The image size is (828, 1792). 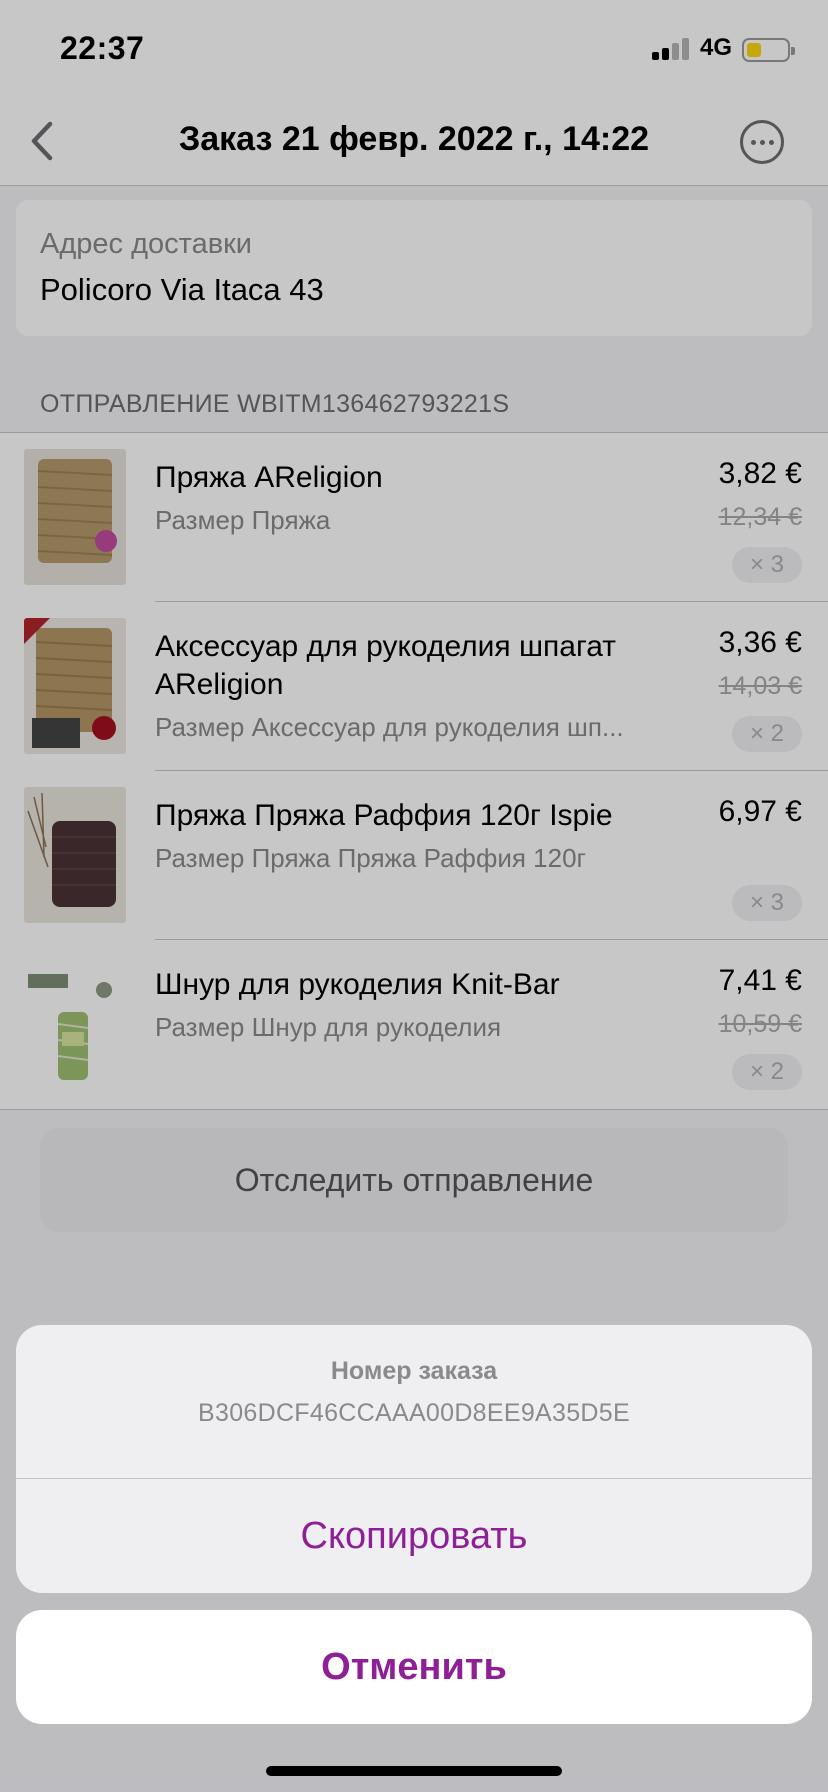 What do you see at coordinates (414, 1536) in the screenshot?
I see `copy-button: Скопировать` at bounding box center [414, 1536].